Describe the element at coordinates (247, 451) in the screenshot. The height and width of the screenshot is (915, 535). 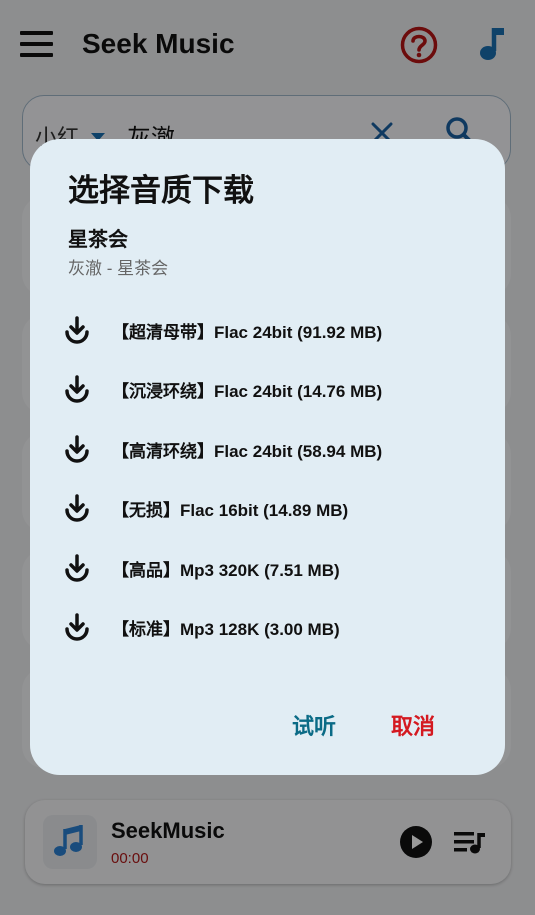
I see `quality-option-label: 【高清环绕】Flac 24bit (58.94 MB)` at that location.